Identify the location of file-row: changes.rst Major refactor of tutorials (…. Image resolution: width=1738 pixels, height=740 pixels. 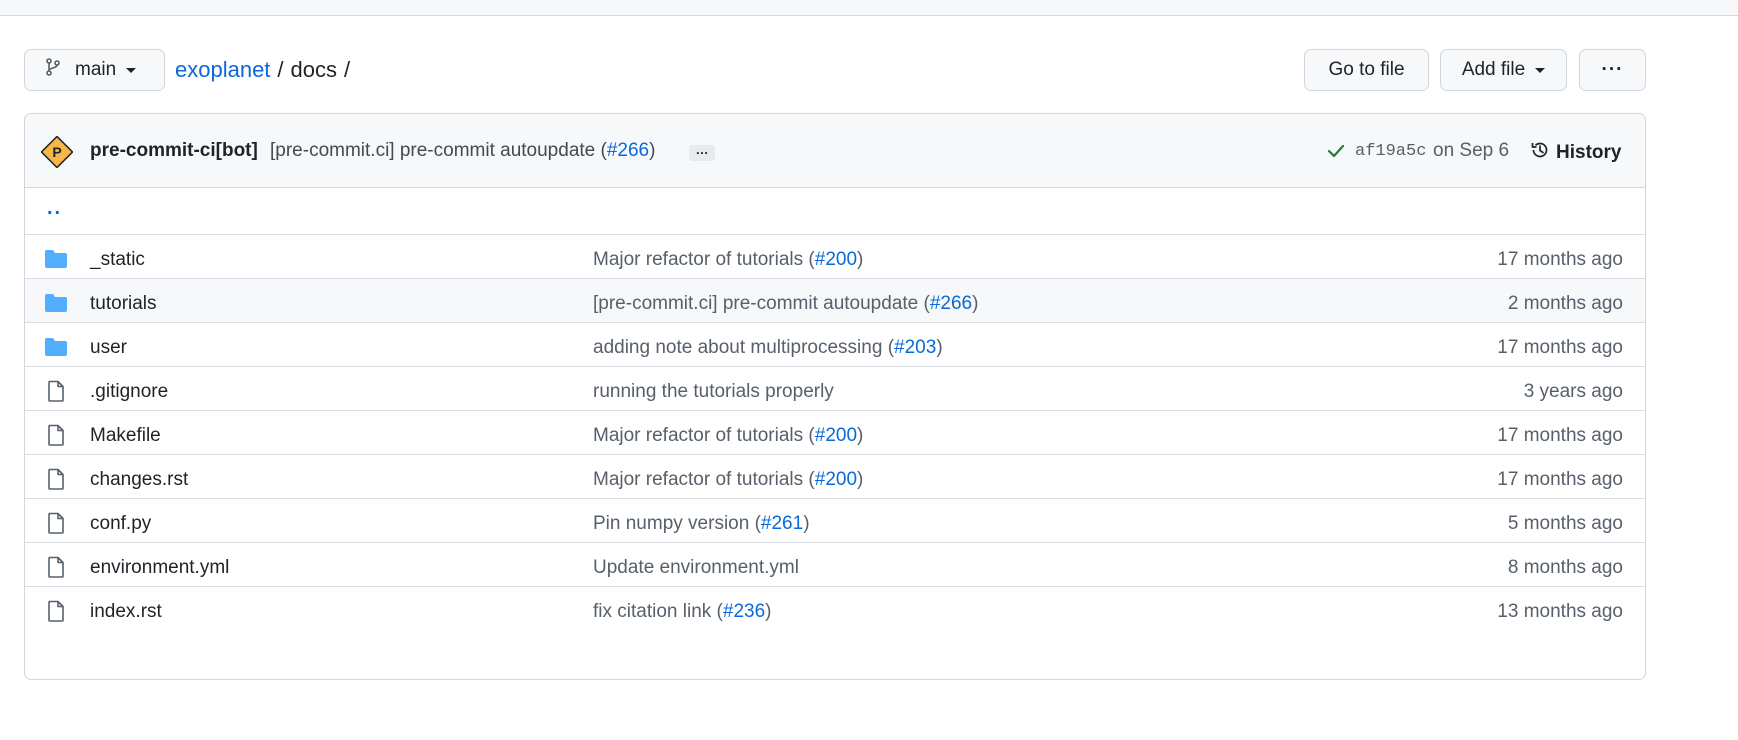
(835, 477).